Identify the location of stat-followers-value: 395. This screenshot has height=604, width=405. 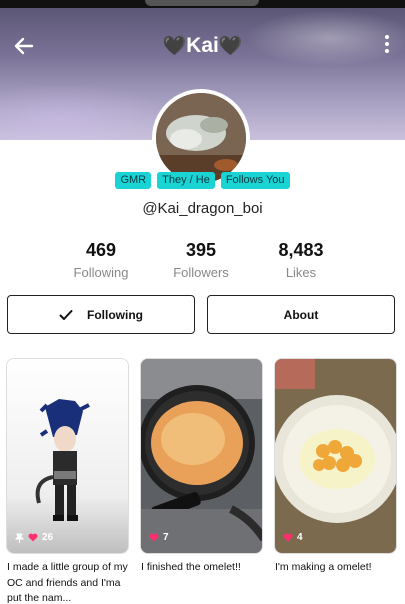
(201, 250).